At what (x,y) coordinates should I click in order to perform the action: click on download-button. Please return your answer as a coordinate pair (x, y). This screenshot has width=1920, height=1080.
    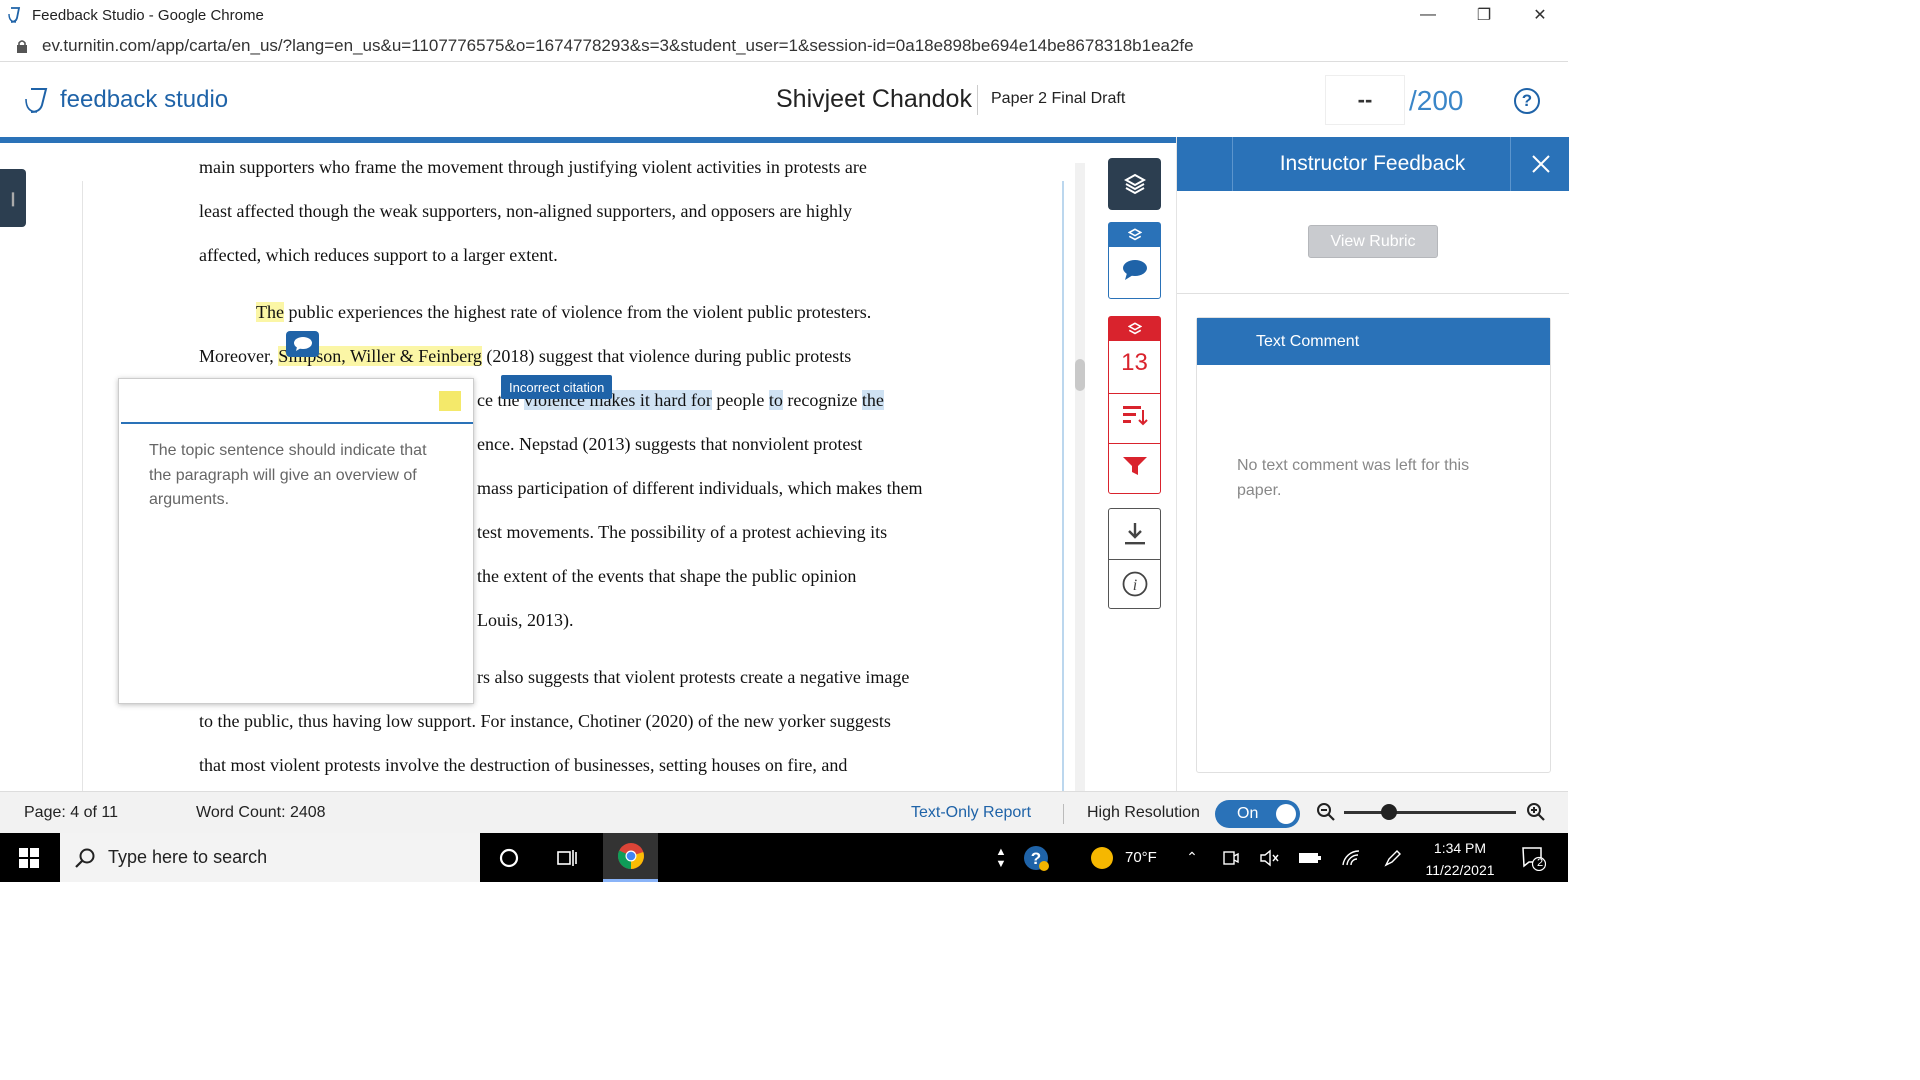
    Looking at the image, I should click on (1135, 536).